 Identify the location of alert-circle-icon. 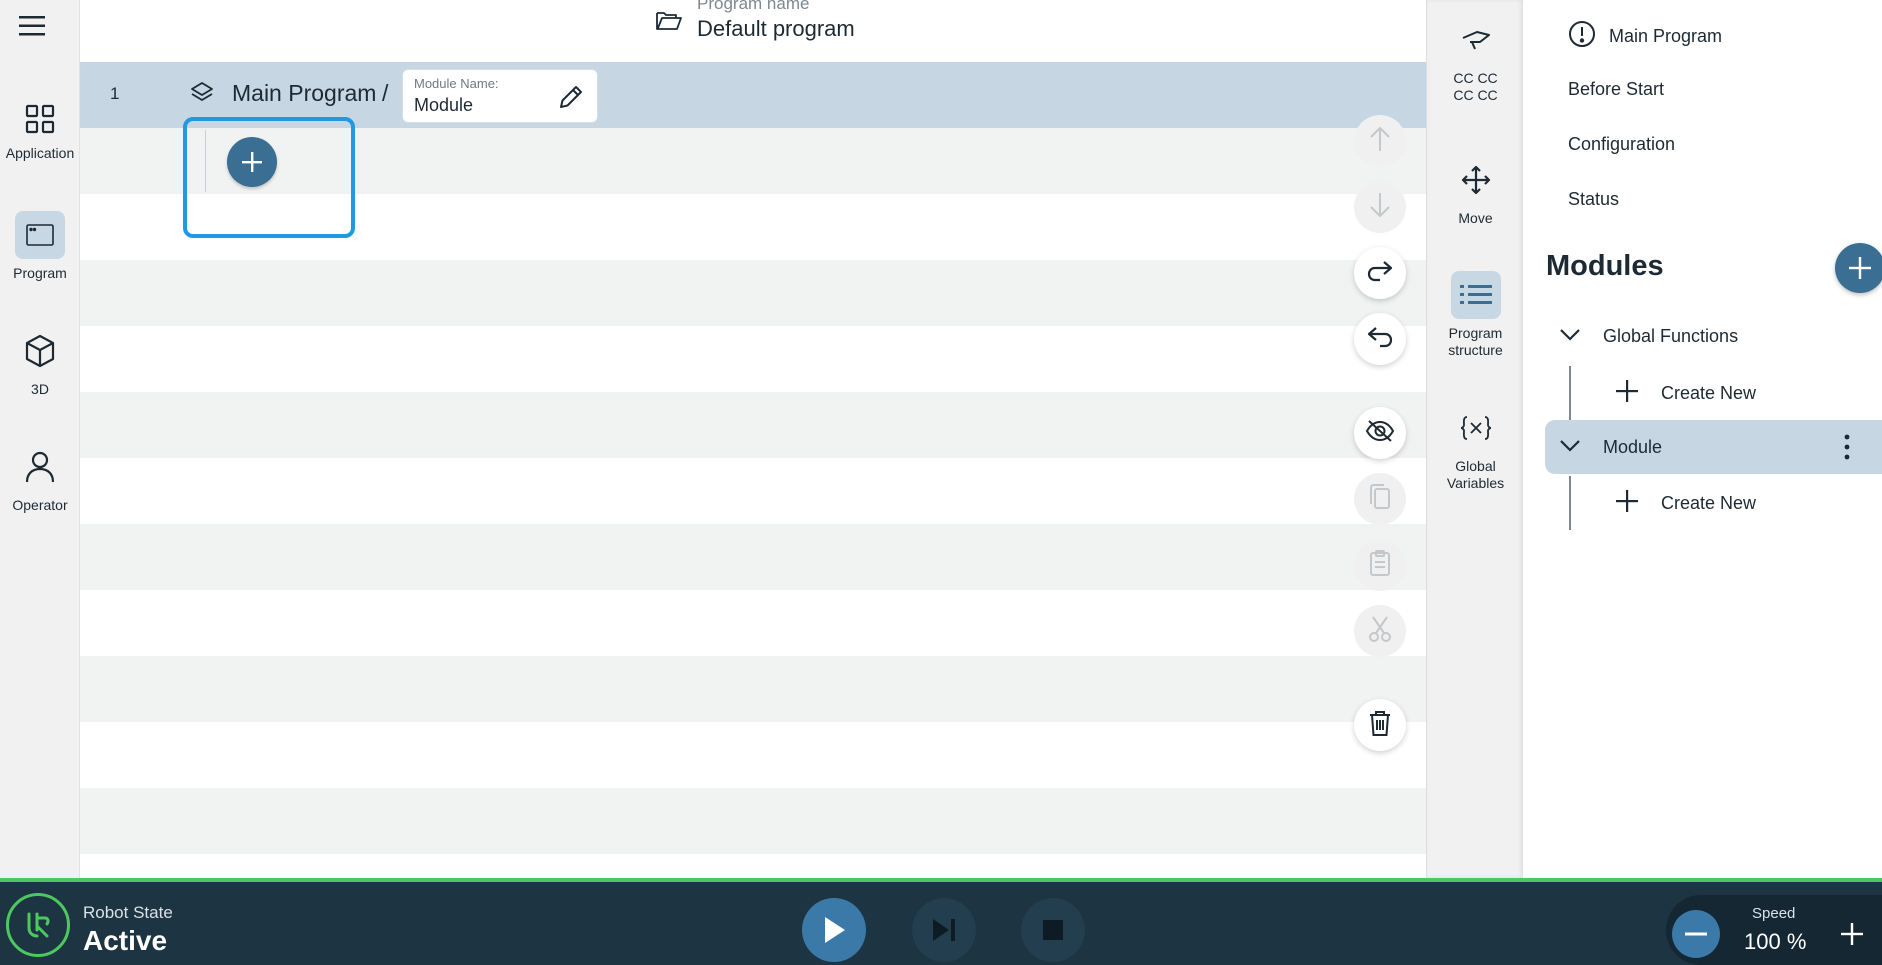
(1582, 36).